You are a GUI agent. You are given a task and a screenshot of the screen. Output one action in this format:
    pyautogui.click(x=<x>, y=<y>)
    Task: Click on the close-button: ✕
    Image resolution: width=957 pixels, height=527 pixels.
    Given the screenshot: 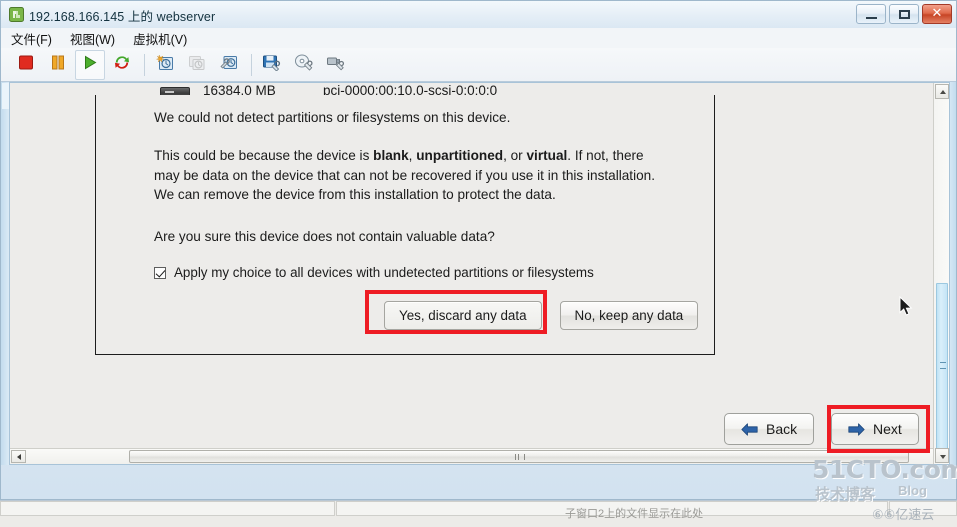 What is the action you would take?
    pyautogui.click(x=937, y=14)
    